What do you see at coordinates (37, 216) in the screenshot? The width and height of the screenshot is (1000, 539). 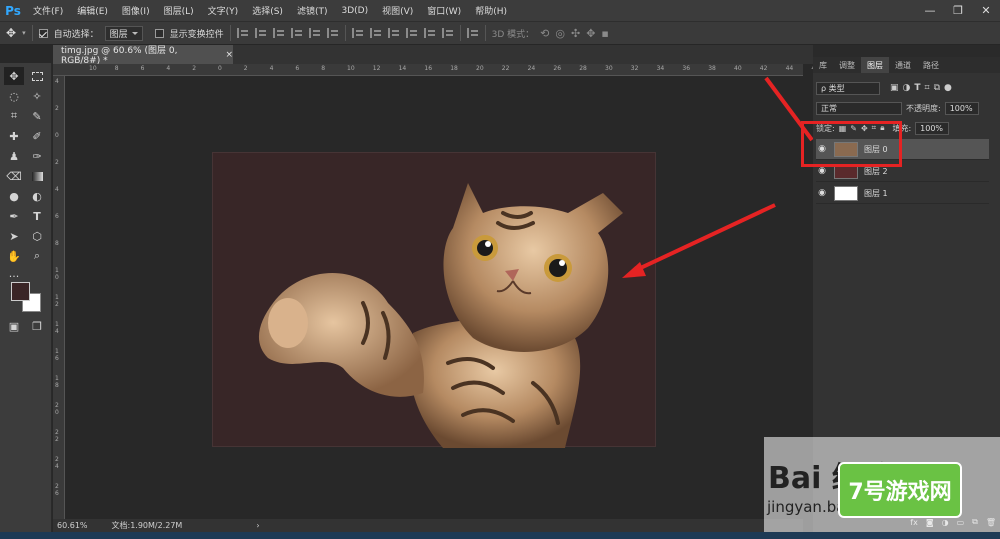 I see `type-tool-icon: T` at bounding box center [37, 216].